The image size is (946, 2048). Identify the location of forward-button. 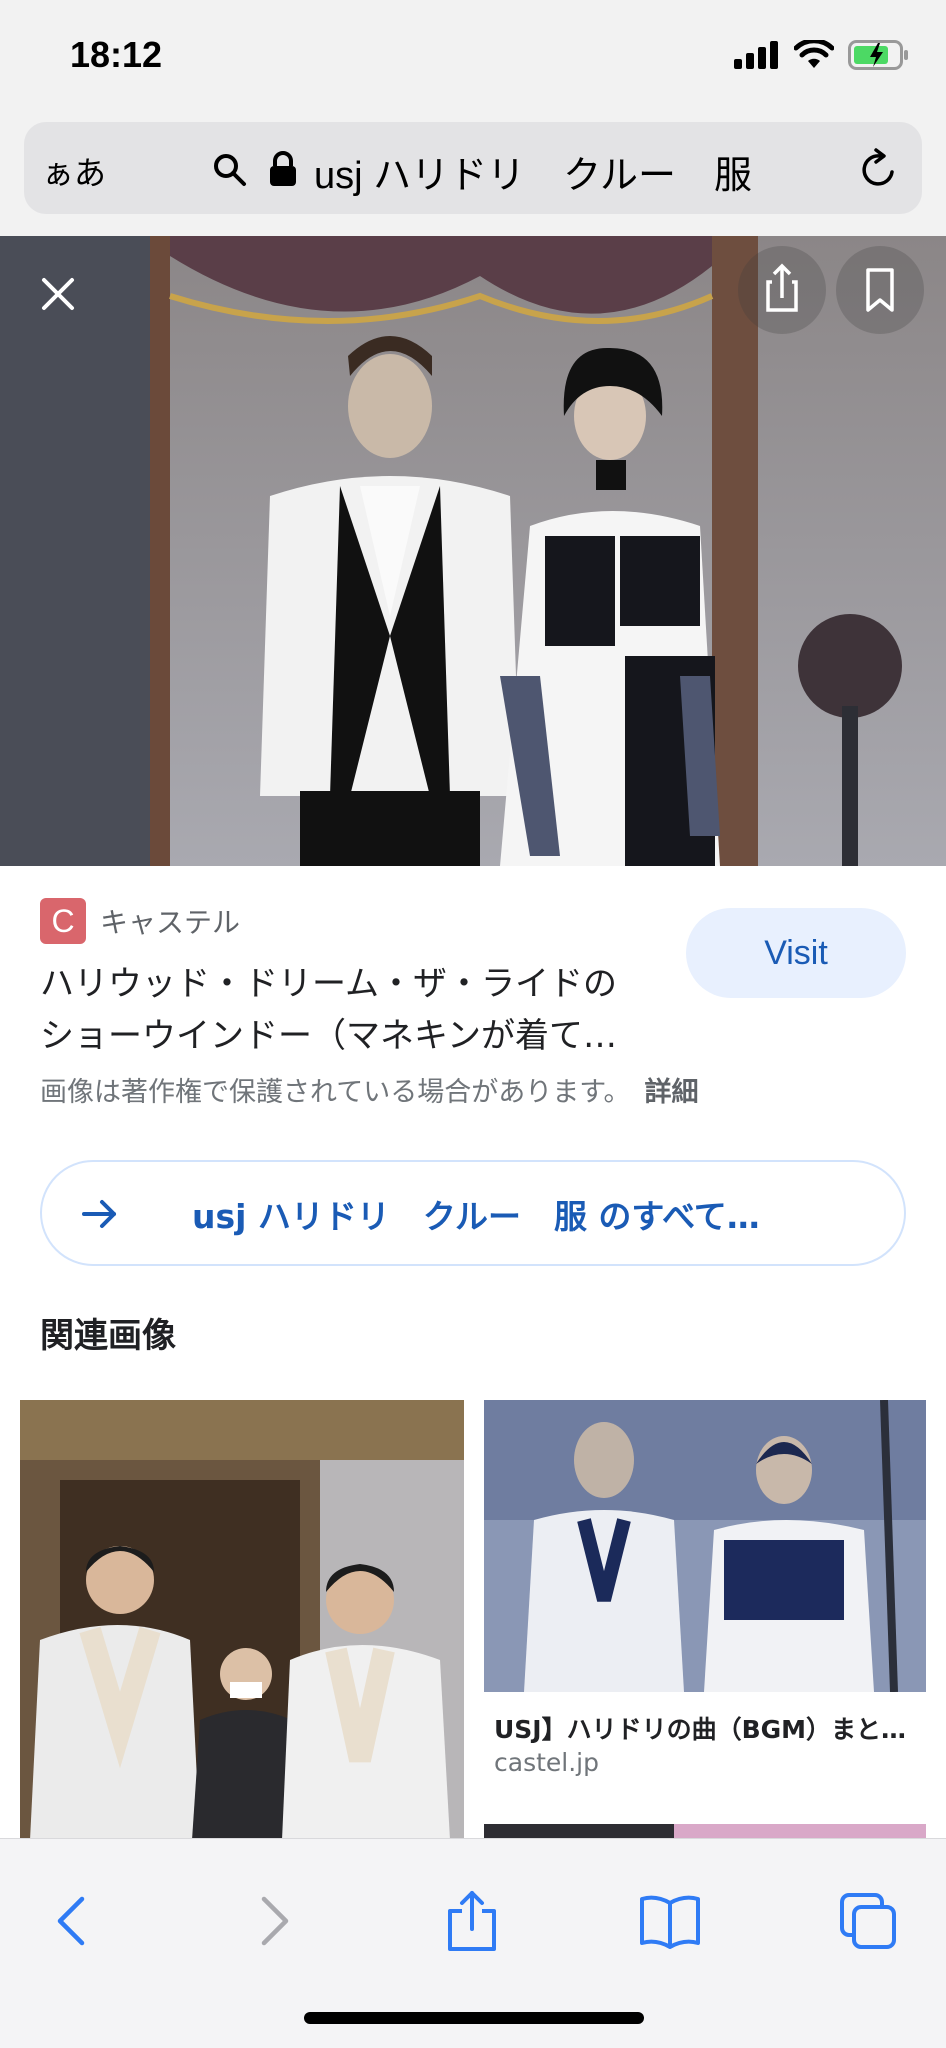
(274, 1921).